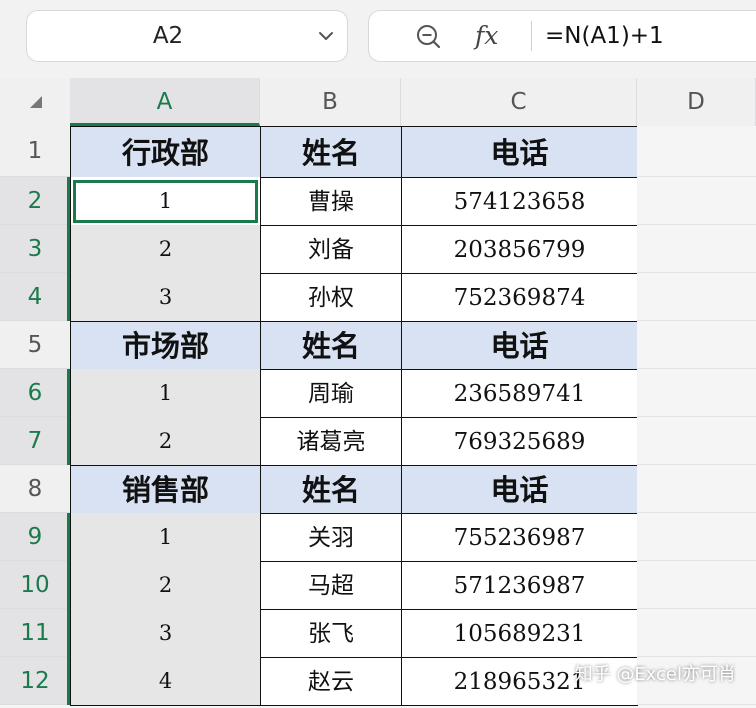 The width and height of the screenshot is (756, 708). Describe the element at coordinates (35, 489) in the screenshot. I see `row-header-8: 8` at that location.